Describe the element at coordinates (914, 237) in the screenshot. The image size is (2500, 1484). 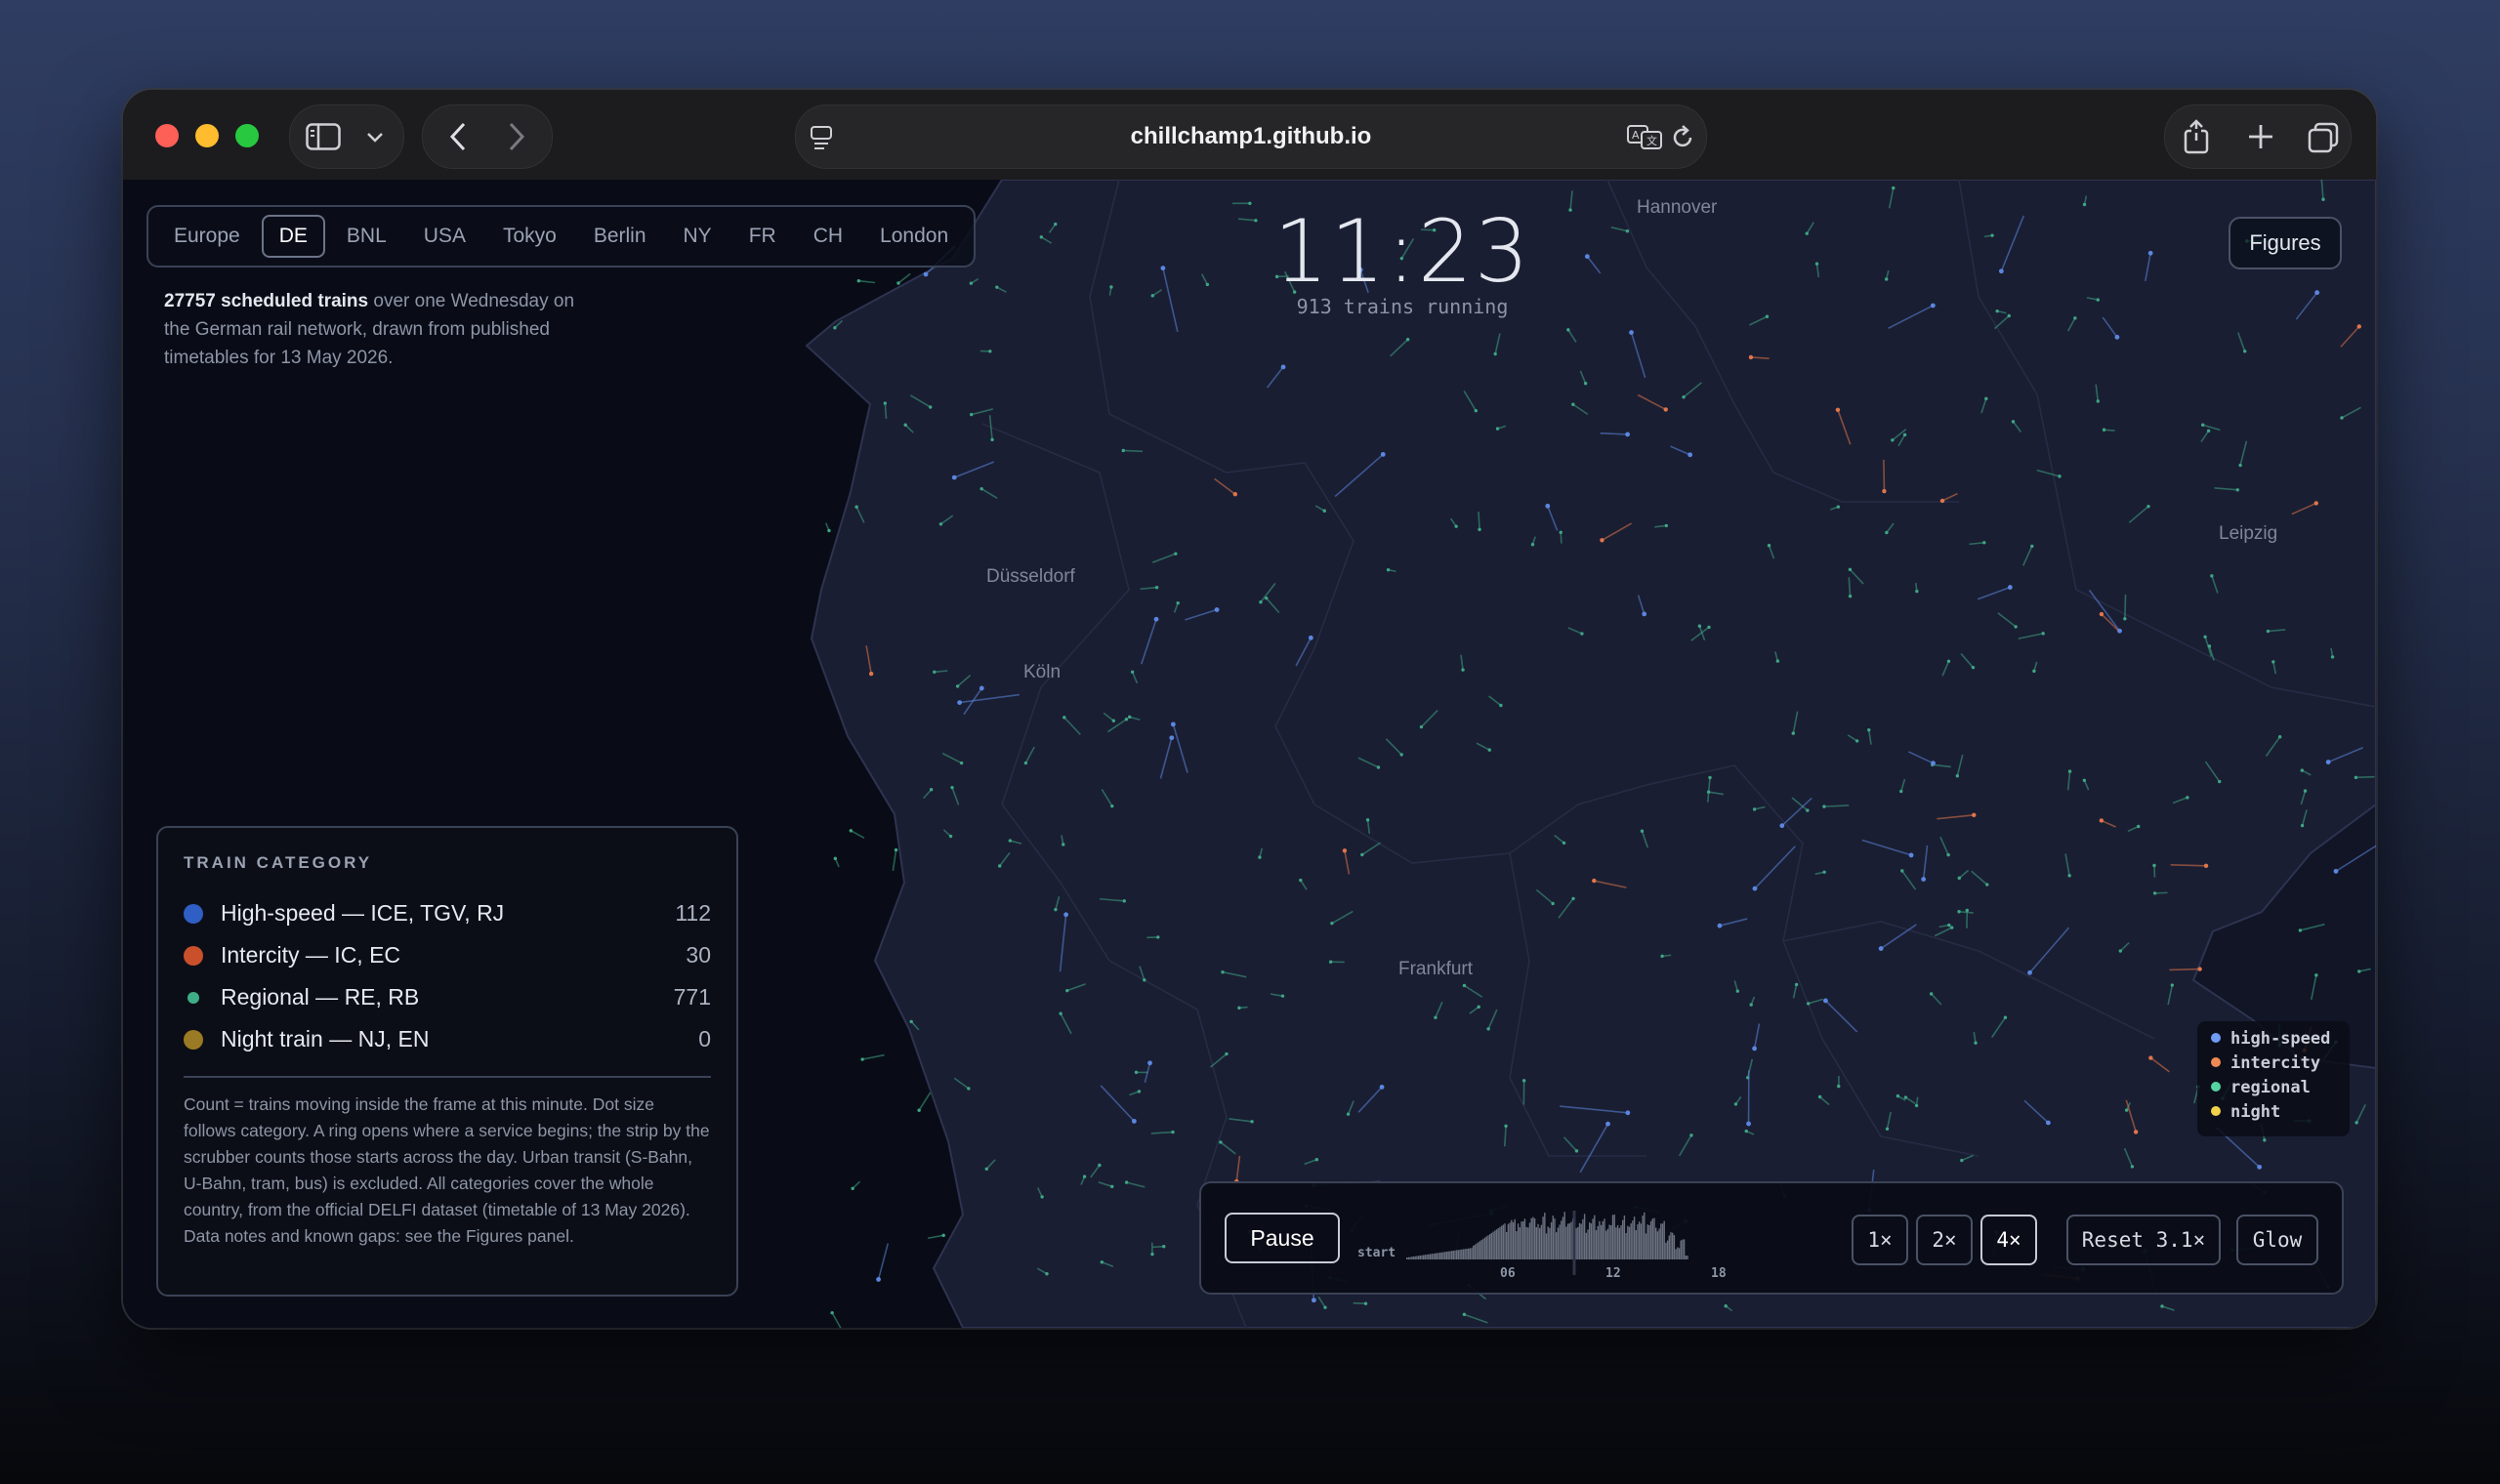
I see `tab-london: London` at that location.